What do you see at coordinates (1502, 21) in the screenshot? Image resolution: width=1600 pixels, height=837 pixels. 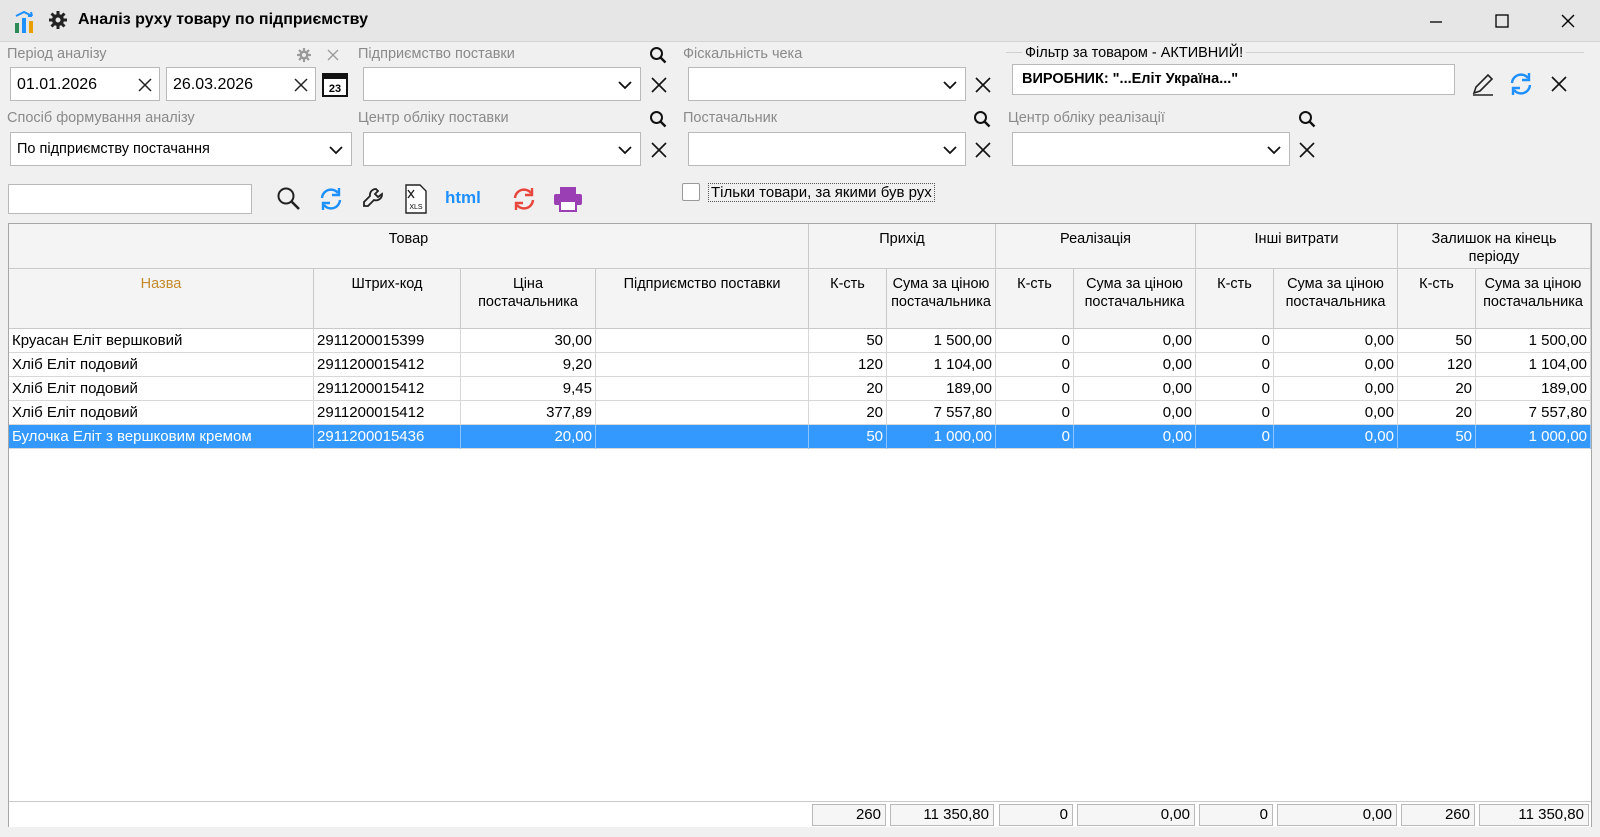 I see `maximize-button` at bounding box center [1502, 21].